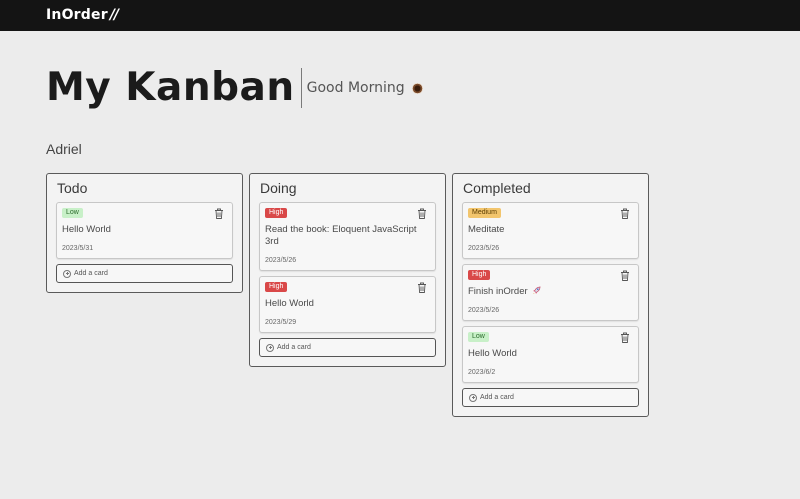 The image size is (800, 499). I want to click on task-card: Low Hello World 2023/5/31, so click(144, 230).